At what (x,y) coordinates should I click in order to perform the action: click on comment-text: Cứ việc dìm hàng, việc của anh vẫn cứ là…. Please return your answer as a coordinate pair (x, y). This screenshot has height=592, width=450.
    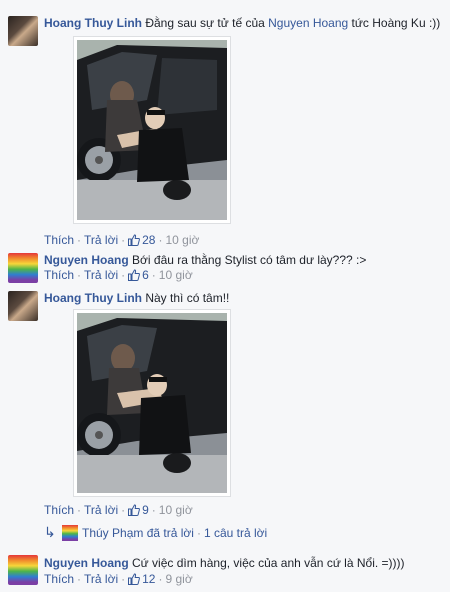
    Looking at the image, I should click on (268, 563).